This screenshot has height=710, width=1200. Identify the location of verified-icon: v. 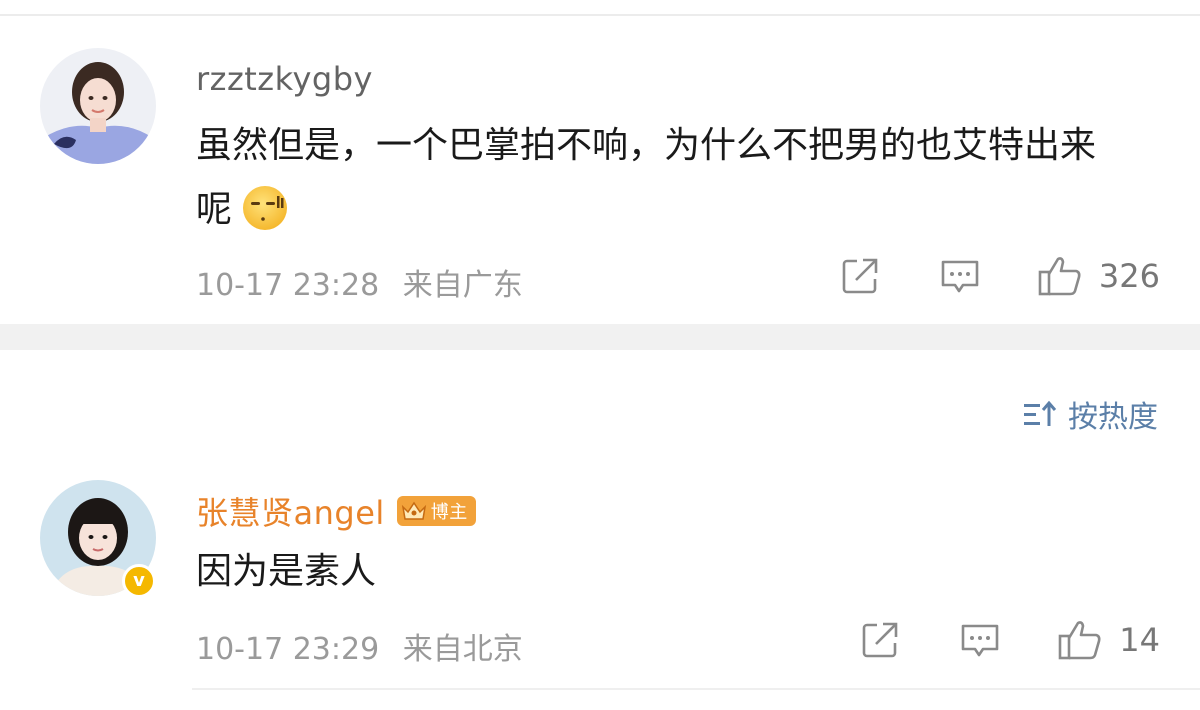
(139, 581).